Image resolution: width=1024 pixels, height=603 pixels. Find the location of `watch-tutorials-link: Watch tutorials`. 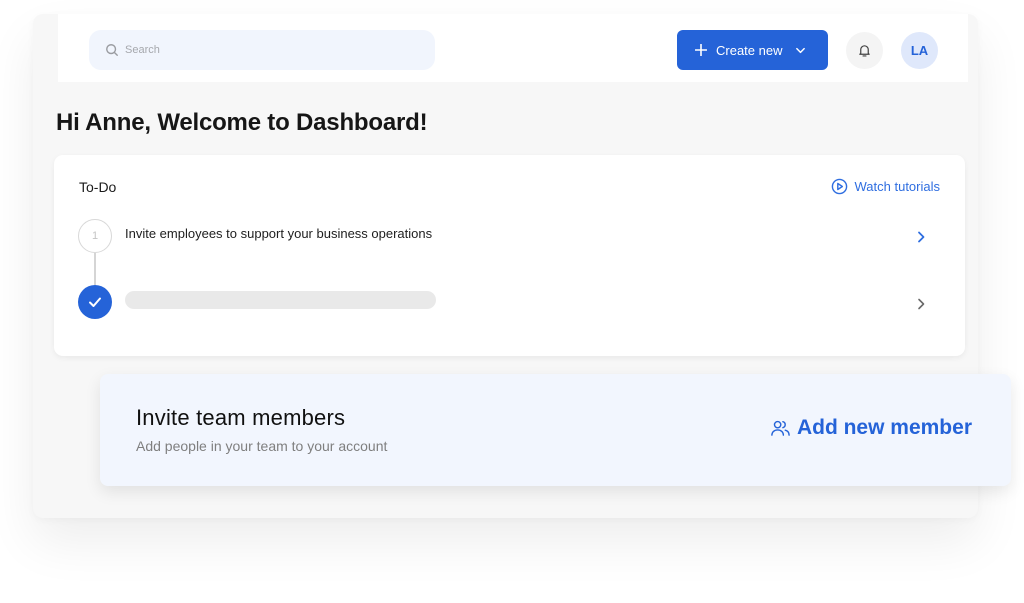

watch-tutorials-link: Watch tutorials is located at coordinates (886, 186).